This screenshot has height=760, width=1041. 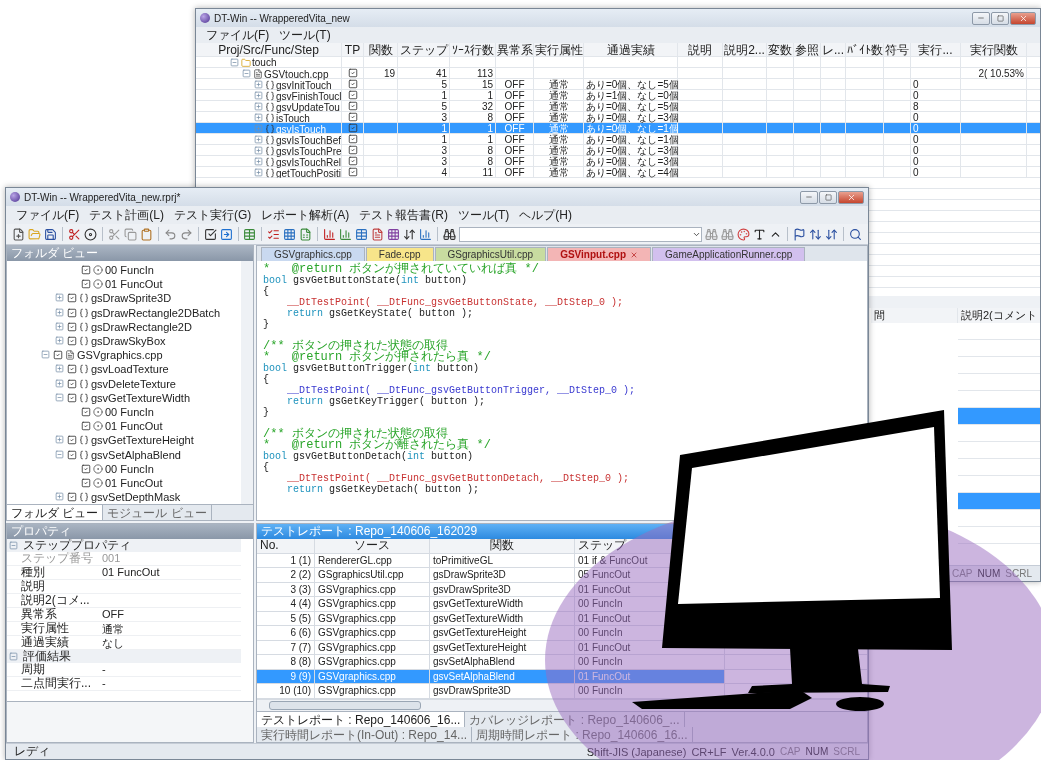 What do you see at coordinates (136, 497) in the screenshot?
I see `tree-item: gsvSetDepthMask` at bounding box center [136, 497].